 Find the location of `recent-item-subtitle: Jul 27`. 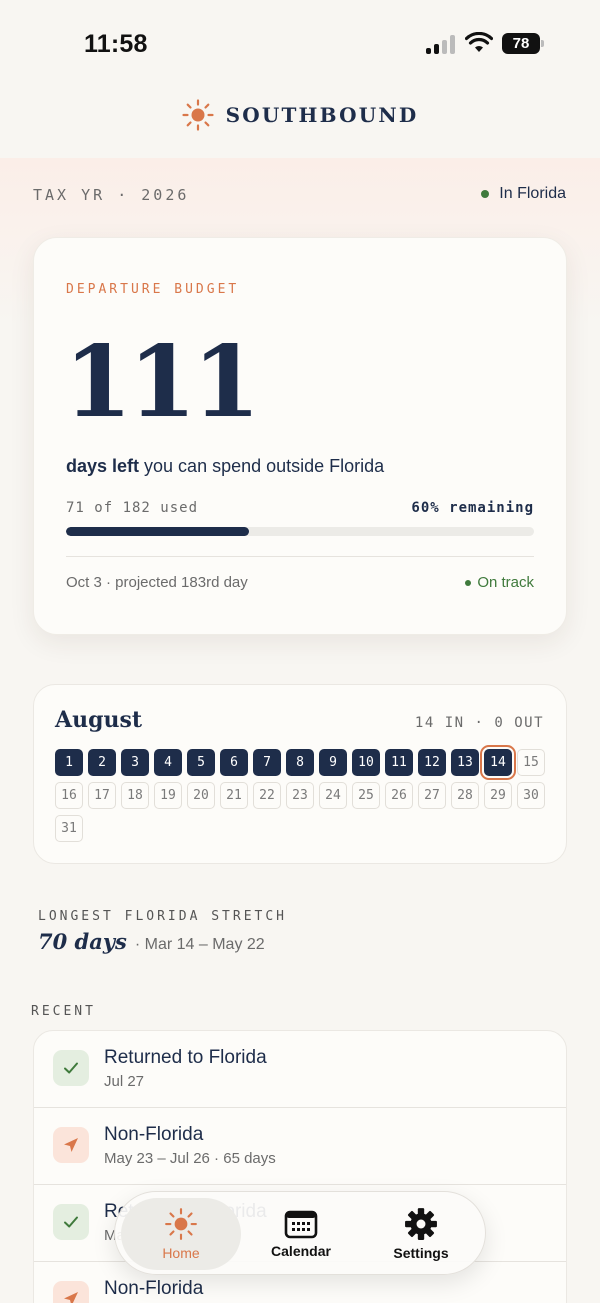

recent-item-subtitle: Jul 27 is located at coordinates (124, 1081).